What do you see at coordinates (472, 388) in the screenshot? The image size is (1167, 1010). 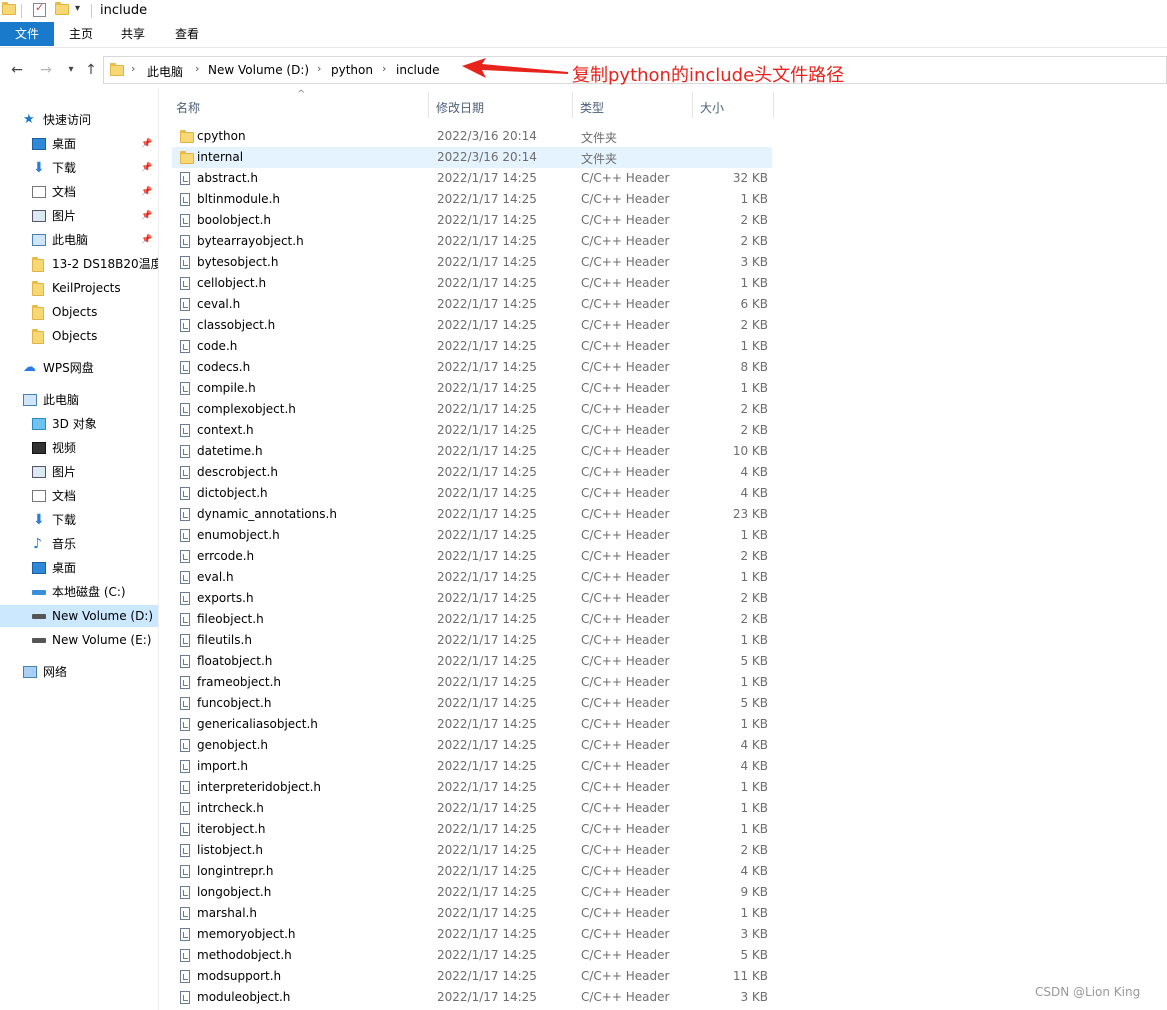 I see `file-row: compile.h 2022/1/17 14:25 C/C++ Header 1 KB` at bounding box center [472, 388].